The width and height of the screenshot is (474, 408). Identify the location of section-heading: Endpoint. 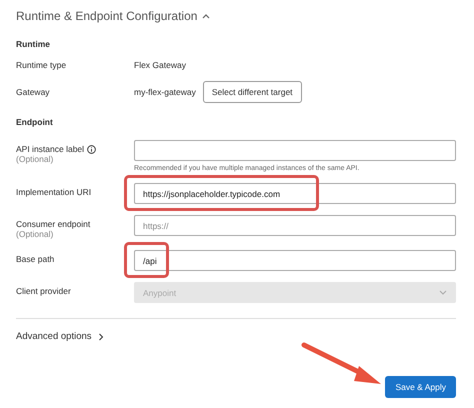
(35, 123).